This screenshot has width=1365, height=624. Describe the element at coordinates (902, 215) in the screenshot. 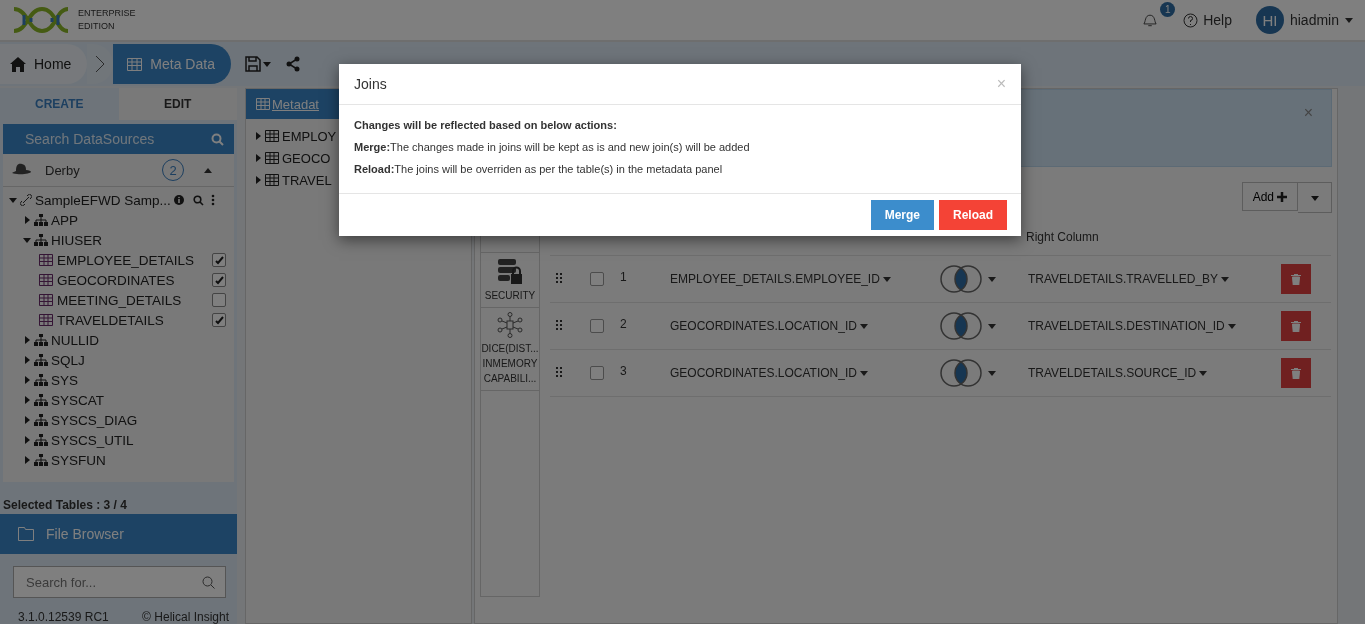

I see `merge-button: Merge` at that location.